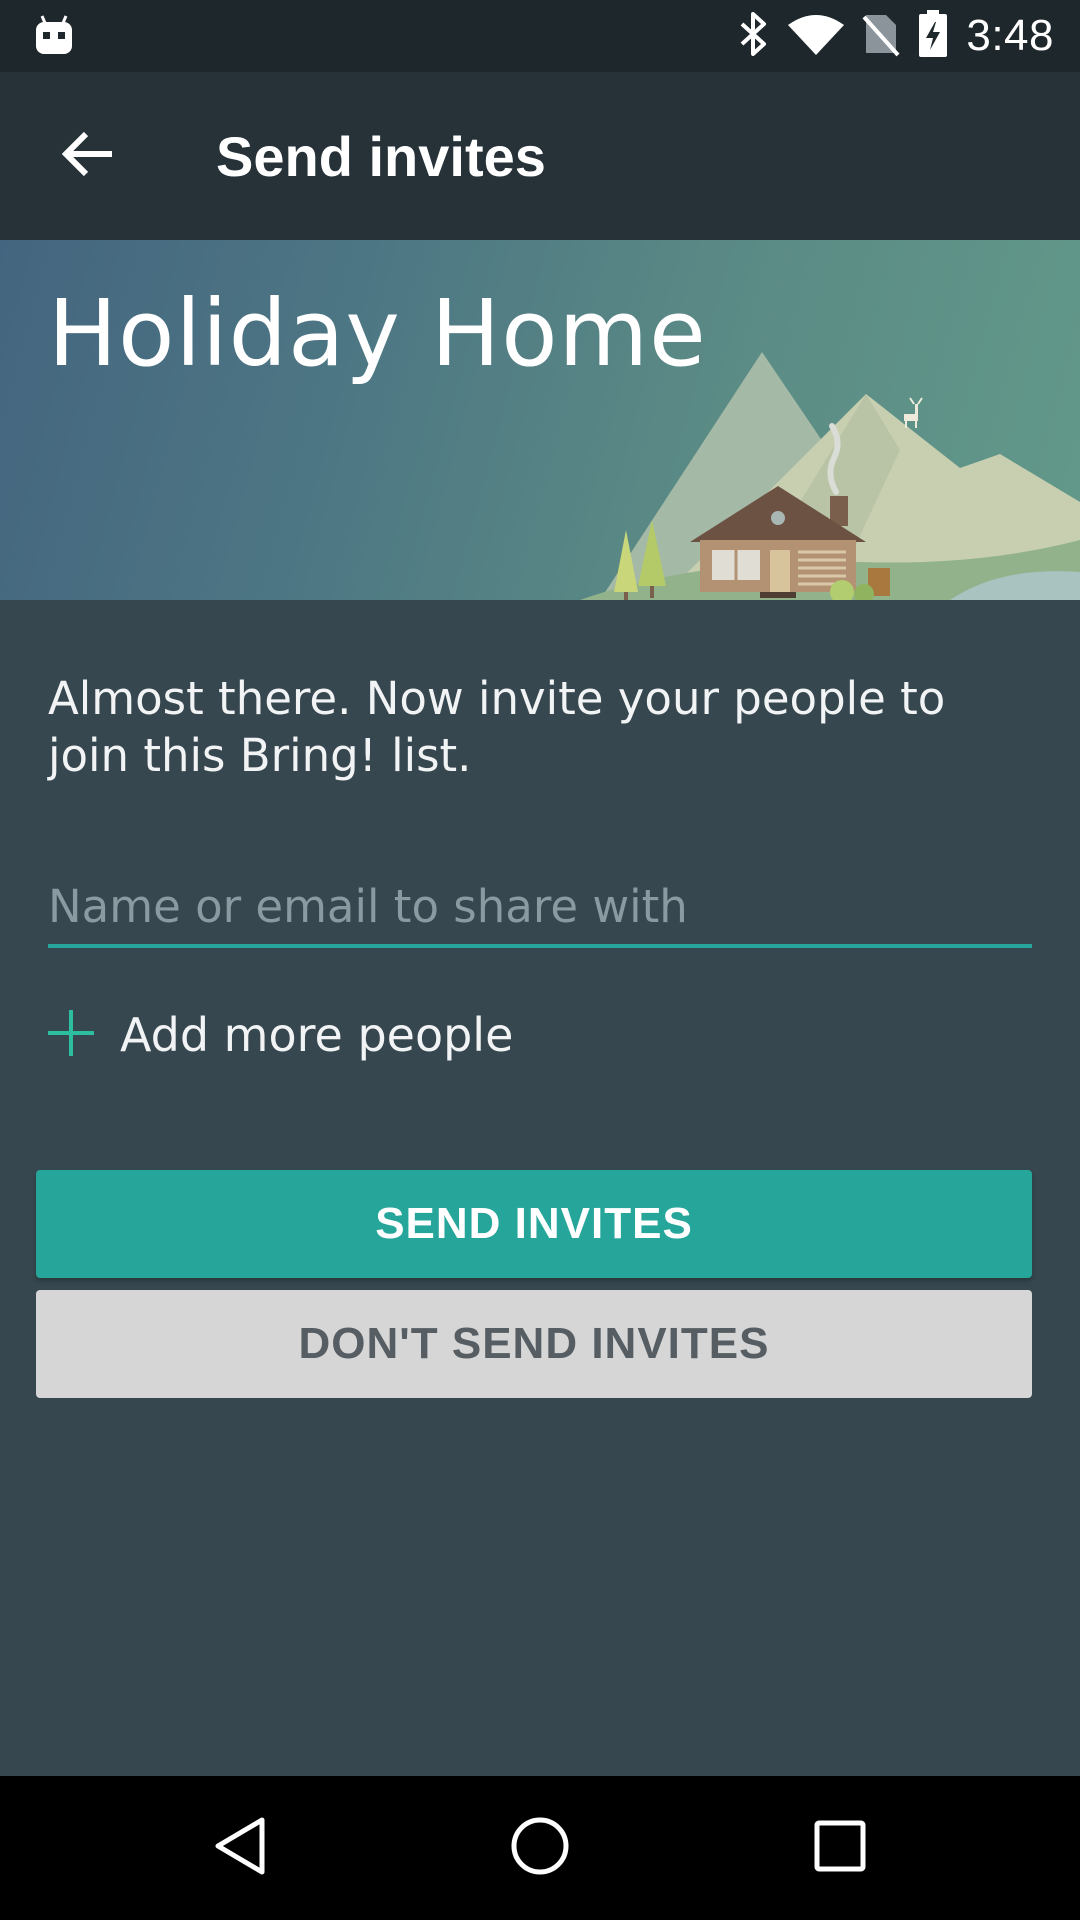 This screenshot has width=1080, height=1920. I want to click on list-name: Holiday Home, so click(377, 333).